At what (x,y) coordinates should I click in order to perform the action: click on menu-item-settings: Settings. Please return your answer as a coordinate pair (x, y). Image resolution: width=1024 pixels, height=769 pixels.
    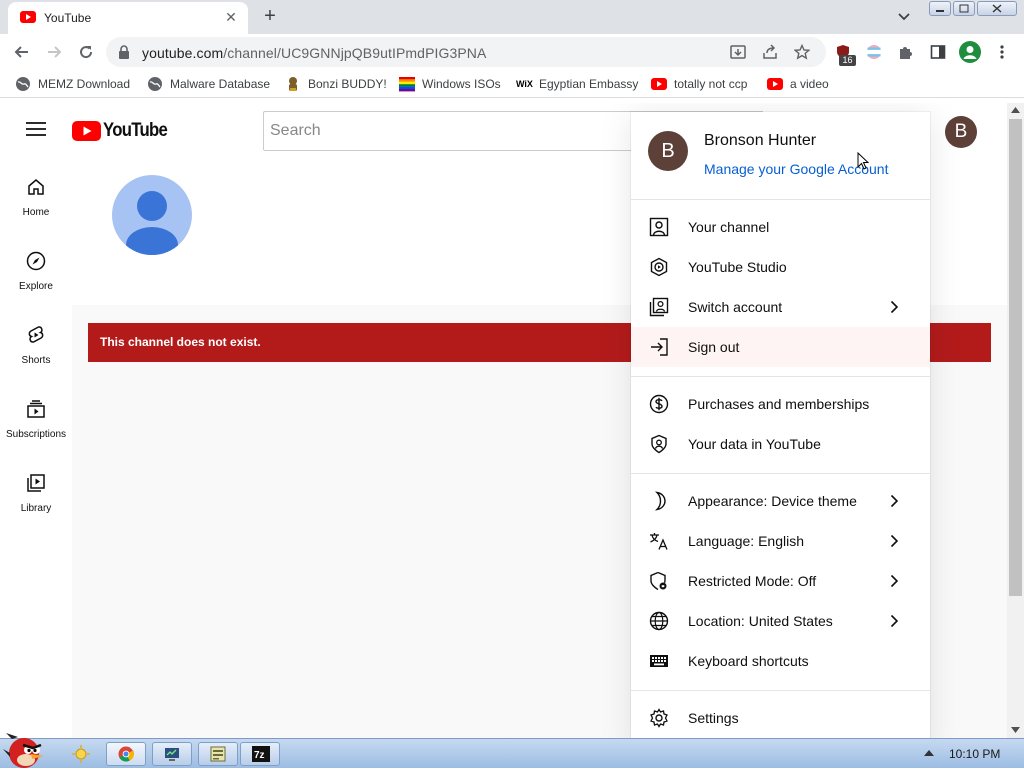
    Looking at the image, I should click on (780, 718).